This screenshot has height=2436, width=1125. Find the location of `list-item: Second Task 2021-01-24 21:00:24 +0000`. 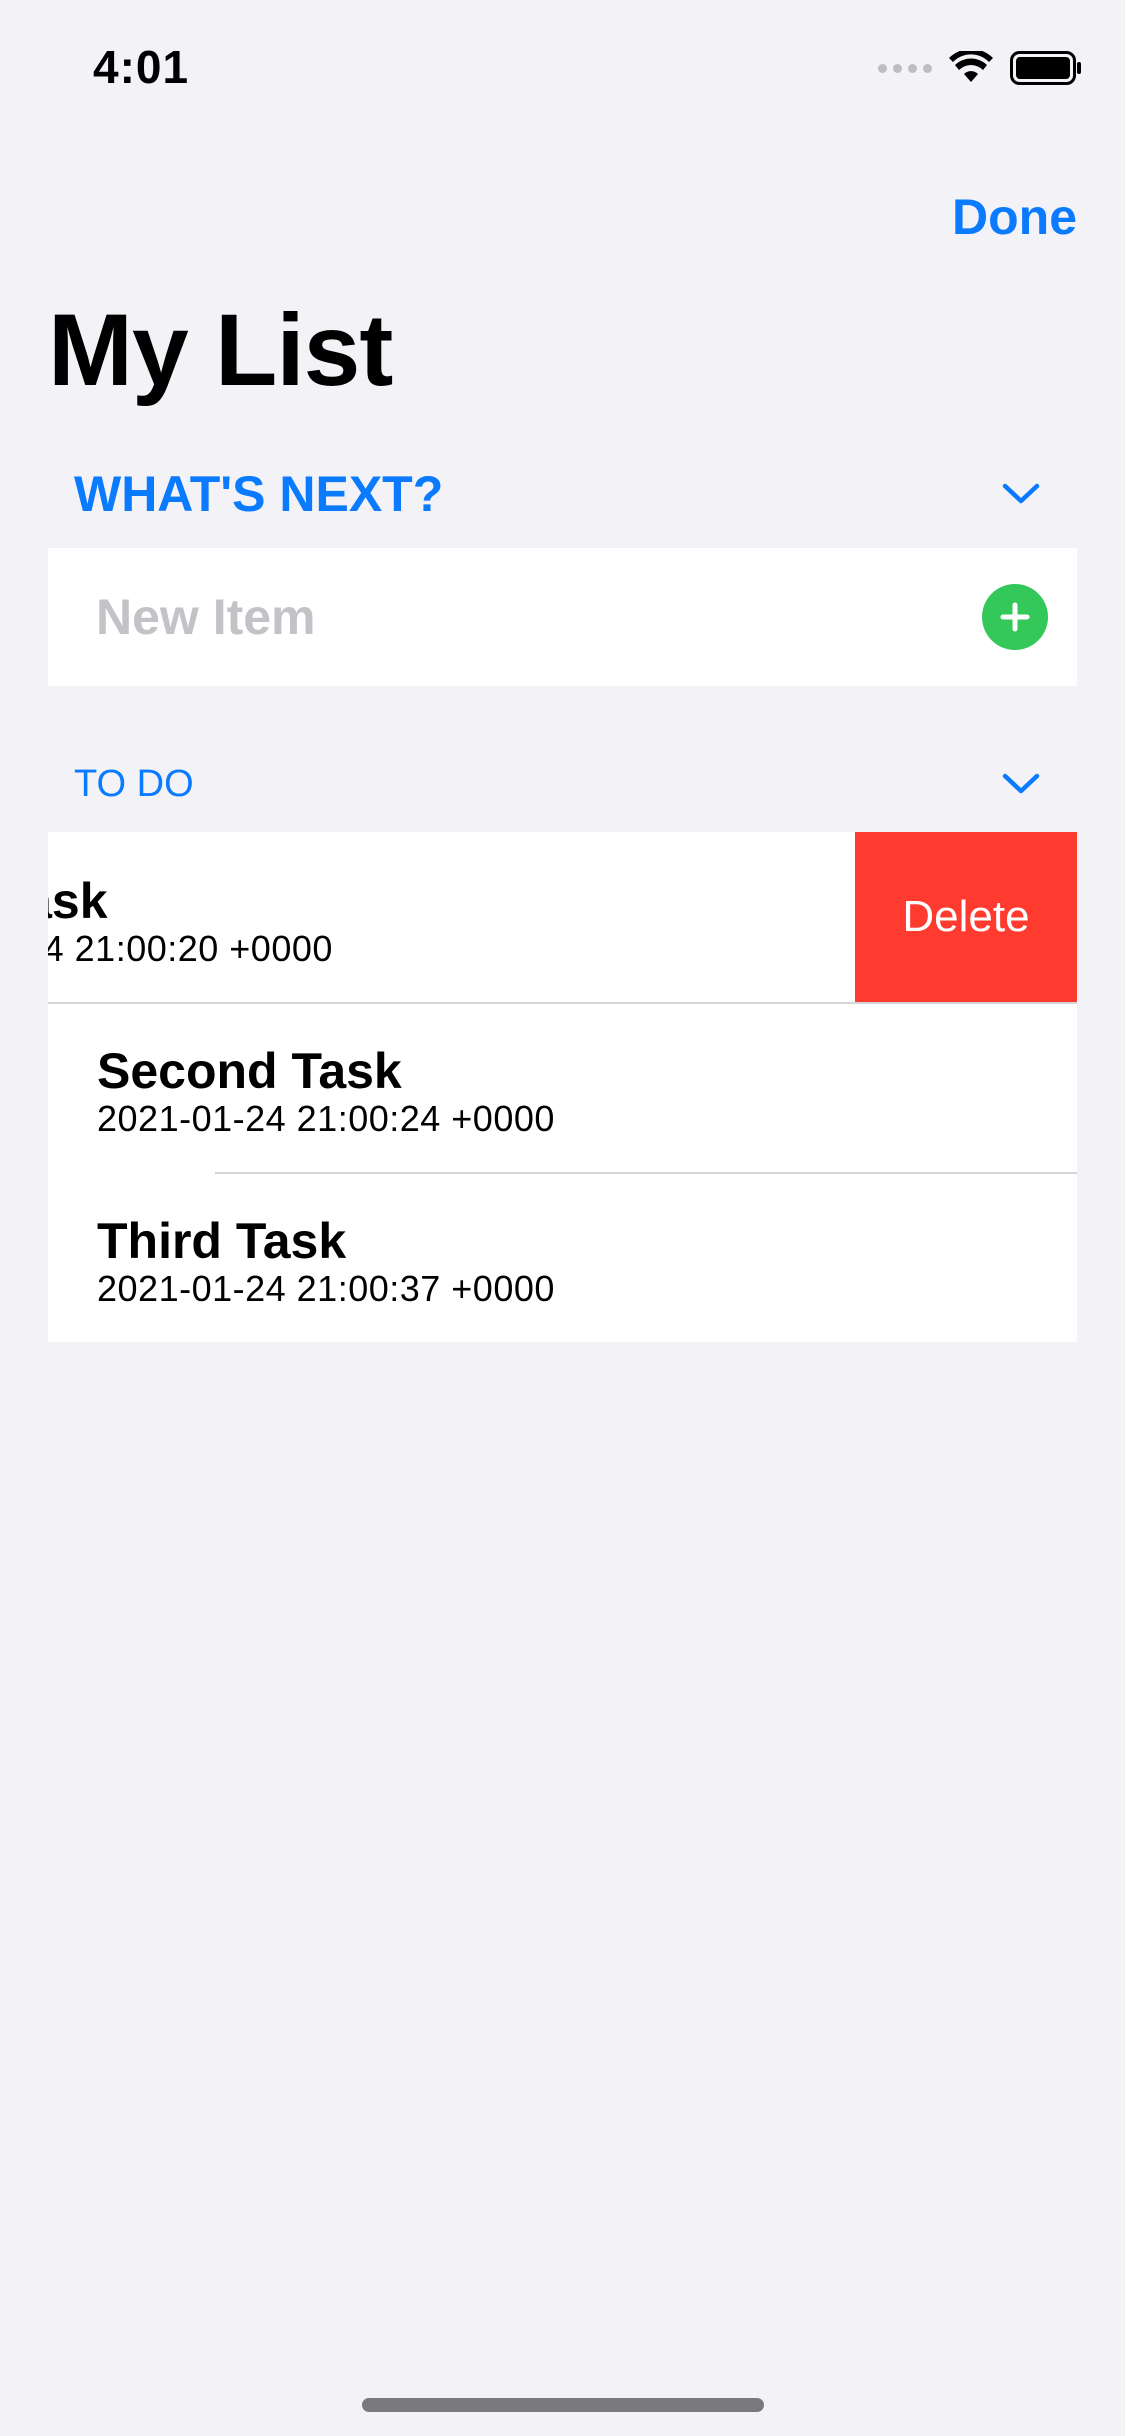

list-item: Second Task 2021-01-24 21:00:24 +0000 is located at coordinates (562, 1087).